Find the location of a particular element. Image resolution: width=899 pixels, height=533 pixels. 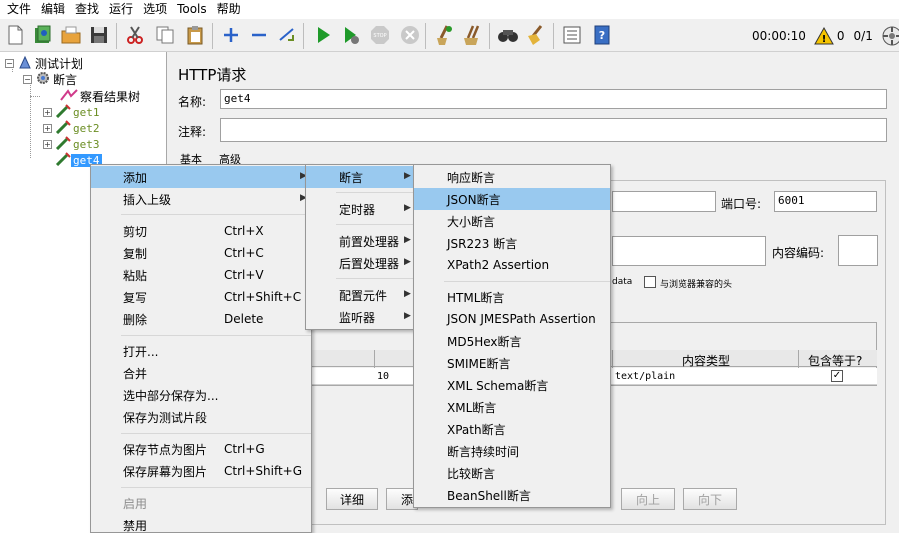

function-helper-icon is located at coordinates (572, 35).